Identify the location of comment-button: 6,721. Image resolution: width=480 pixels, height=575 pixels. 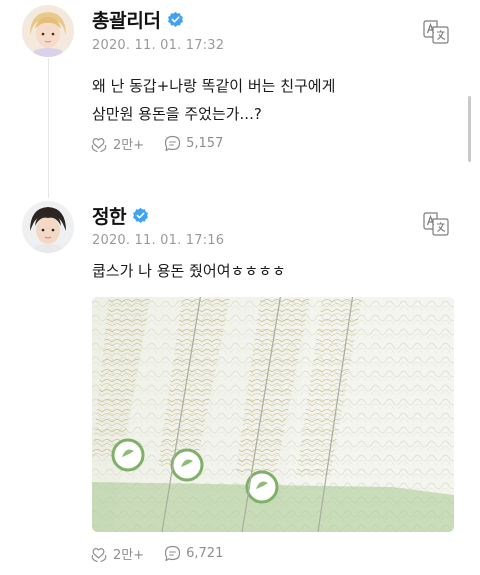
(193, 553).